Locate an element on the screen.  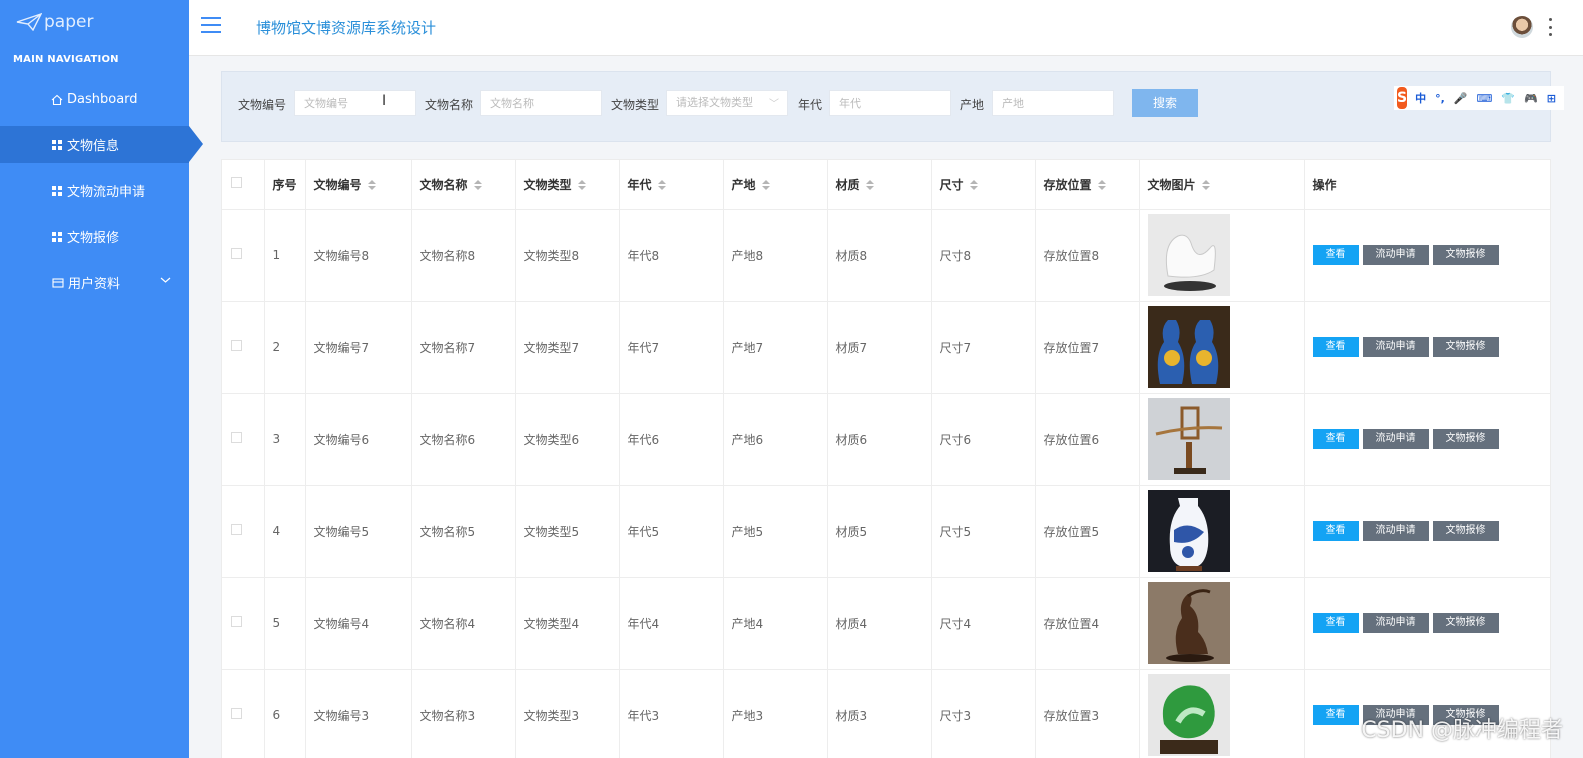
column-header-location: 存放位置 is located at coordinates (1087, 185).